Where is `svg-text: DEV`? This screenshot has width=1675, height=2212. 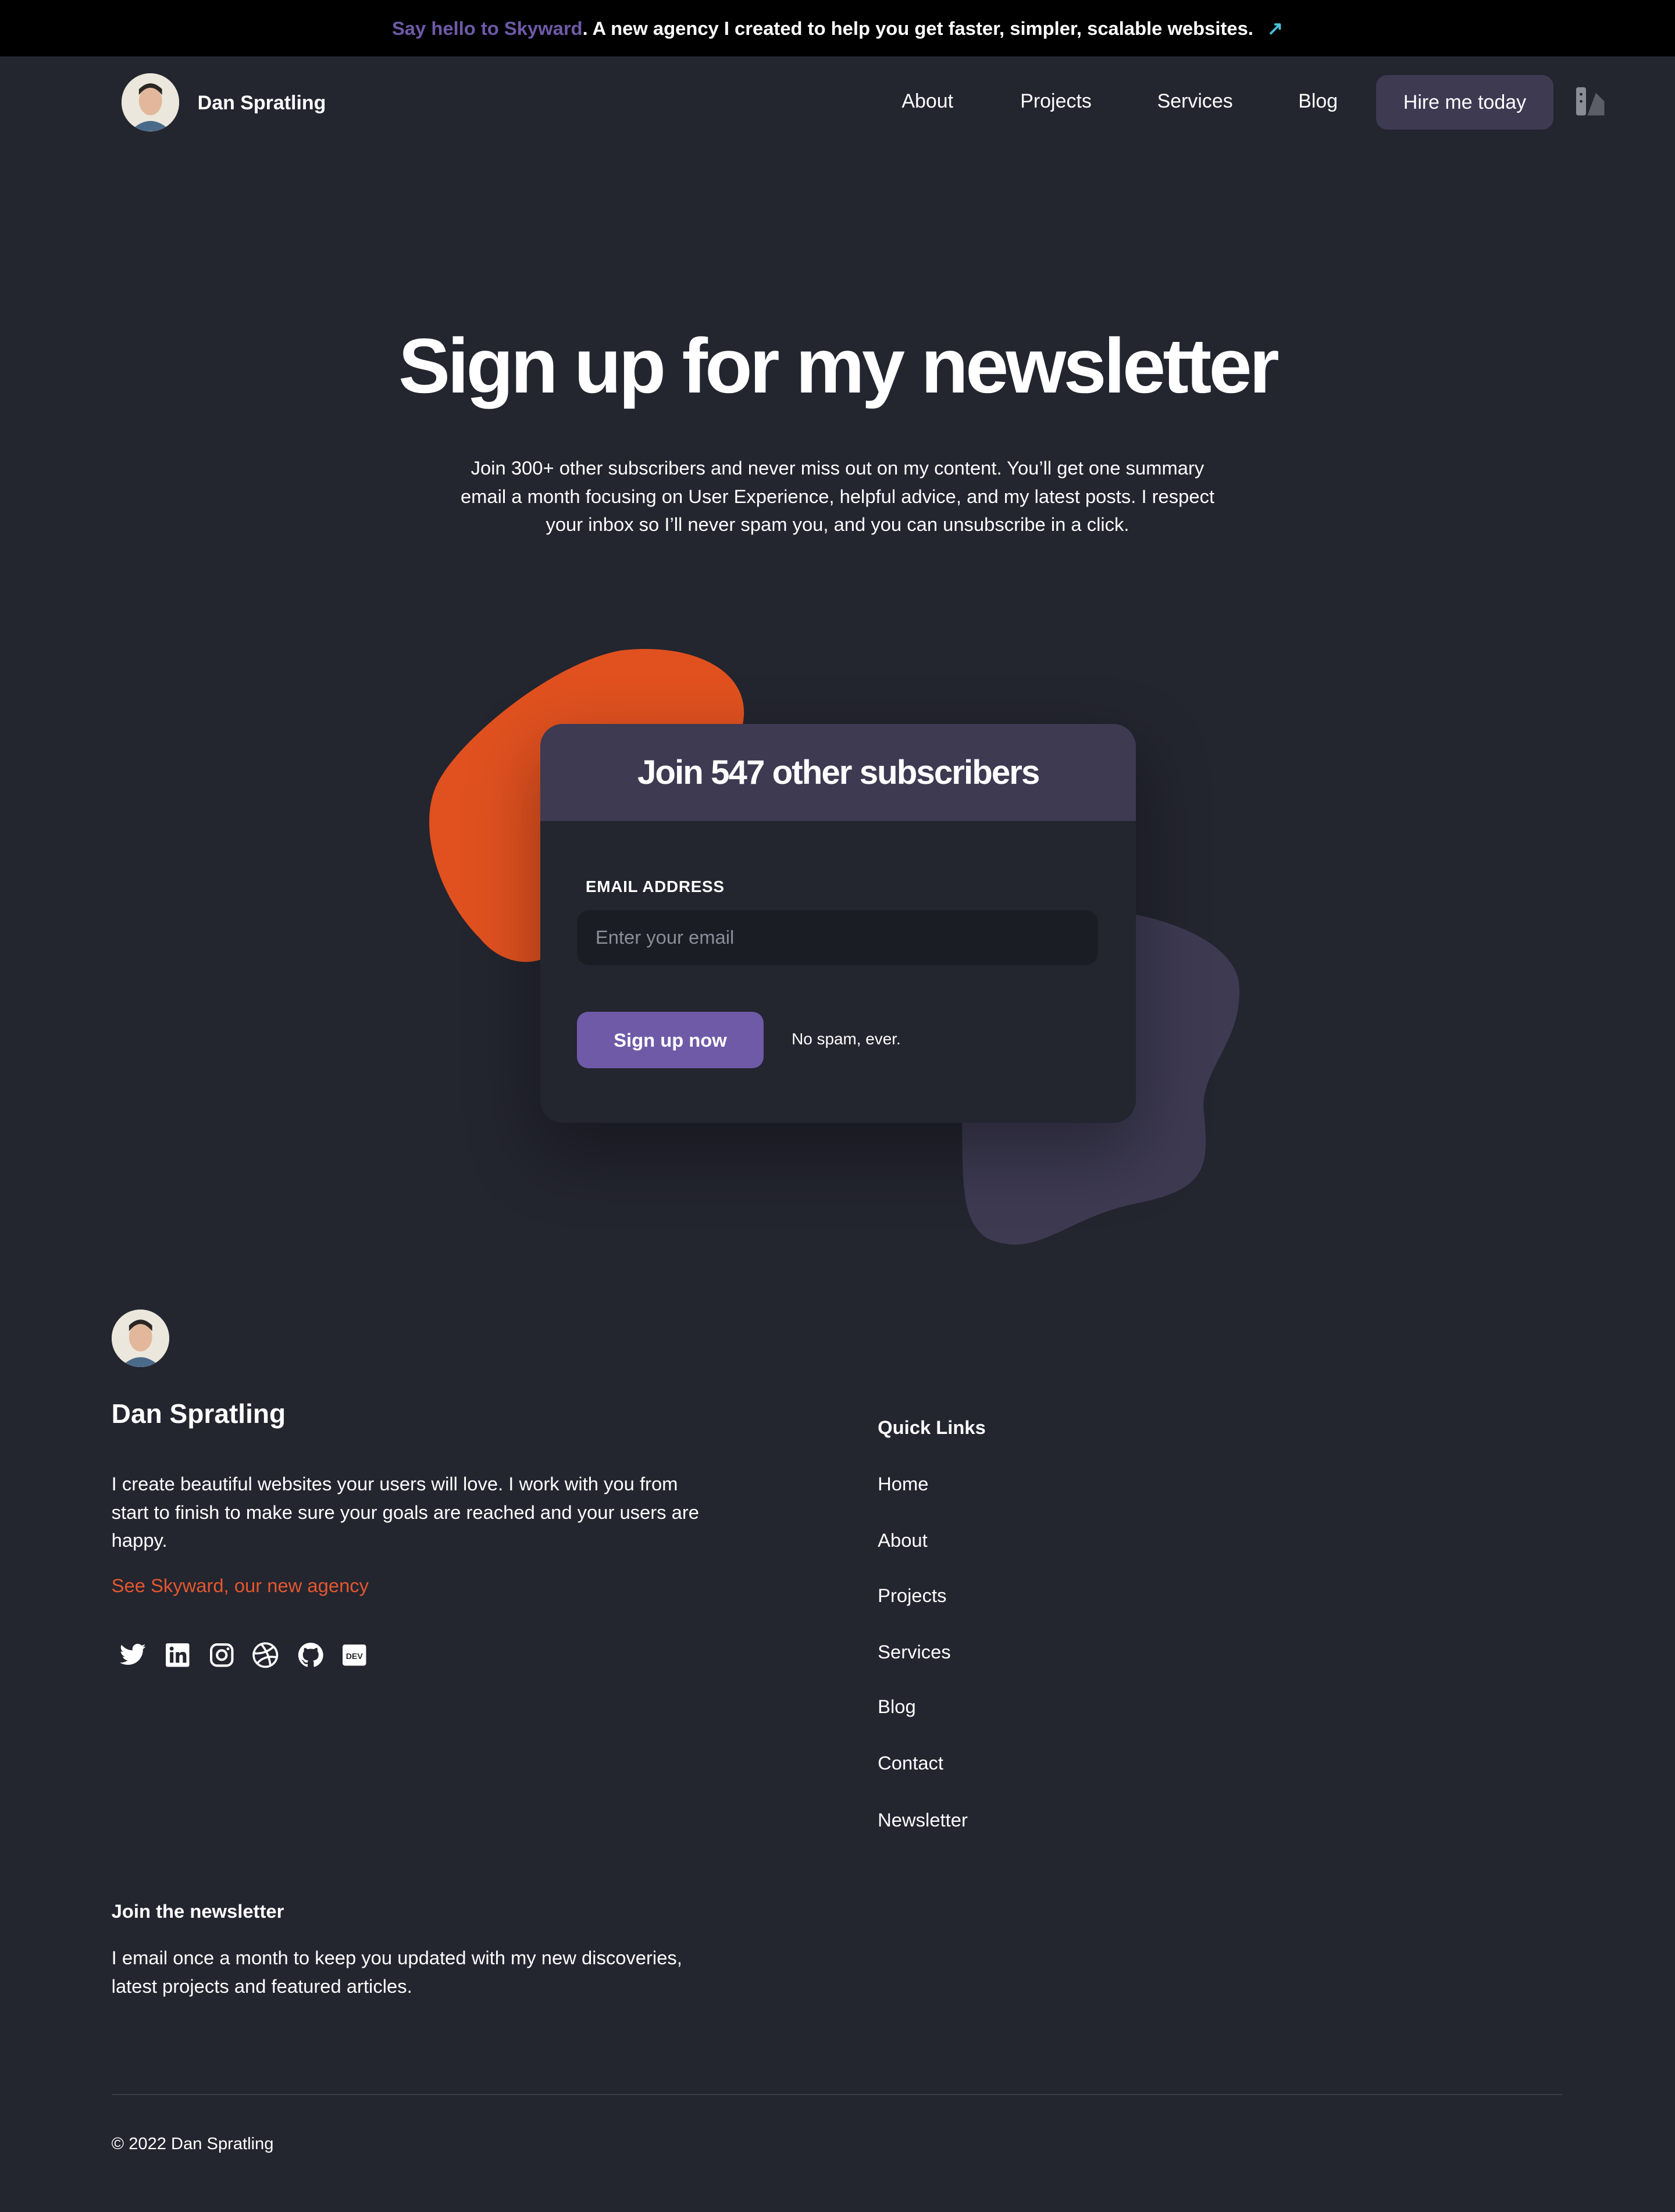
svg-text: DEV is located at coordinates (354, 1656).